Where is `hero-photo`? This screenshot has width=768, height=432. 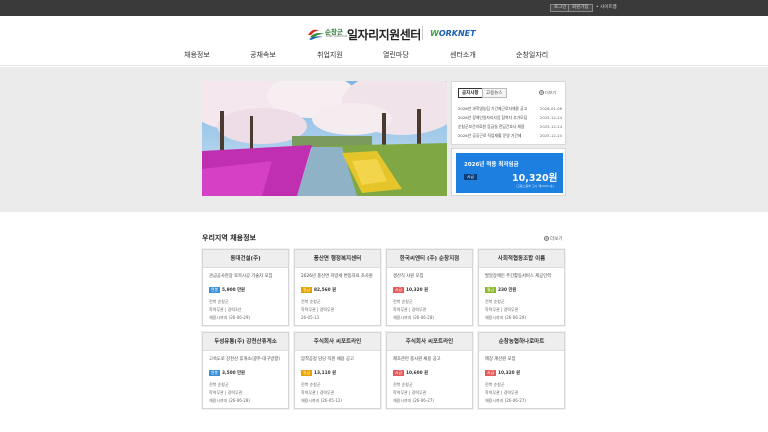
hero-photo is located at coordinates (324, 138).